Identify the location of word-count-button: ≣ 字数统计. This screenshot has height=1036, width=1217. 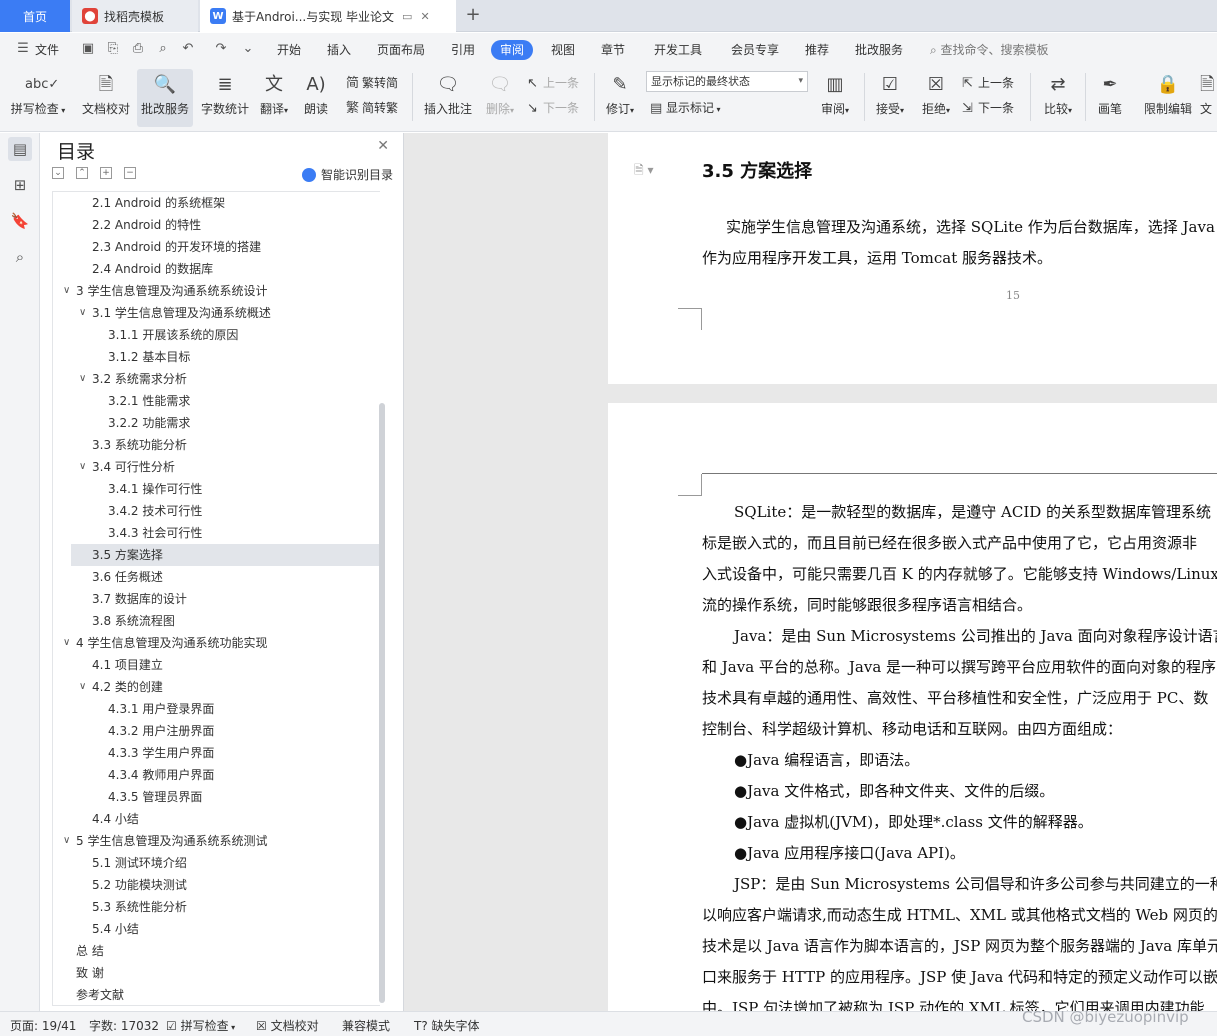
(225, 98).